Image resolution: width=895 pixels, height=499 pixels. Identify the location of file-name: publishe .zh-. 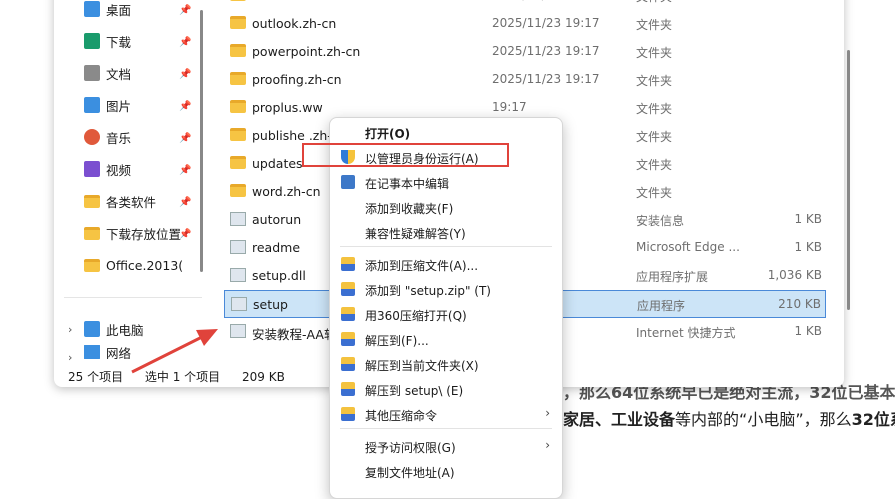
(292, 135).